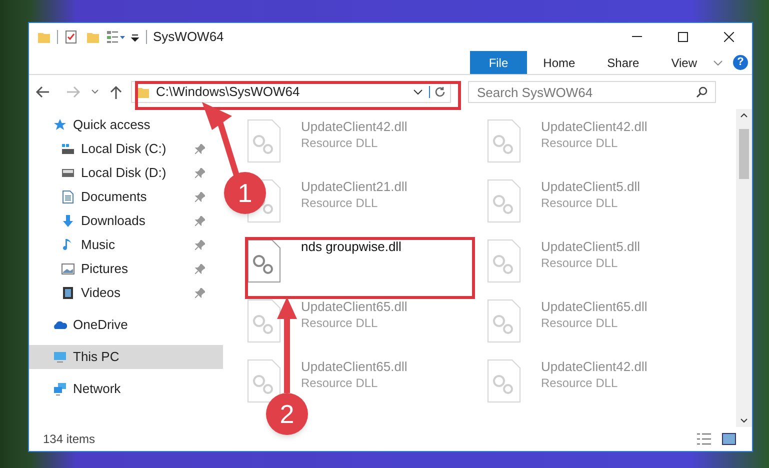  I want to click on sidebar-item: Videos, so click(119, 293).